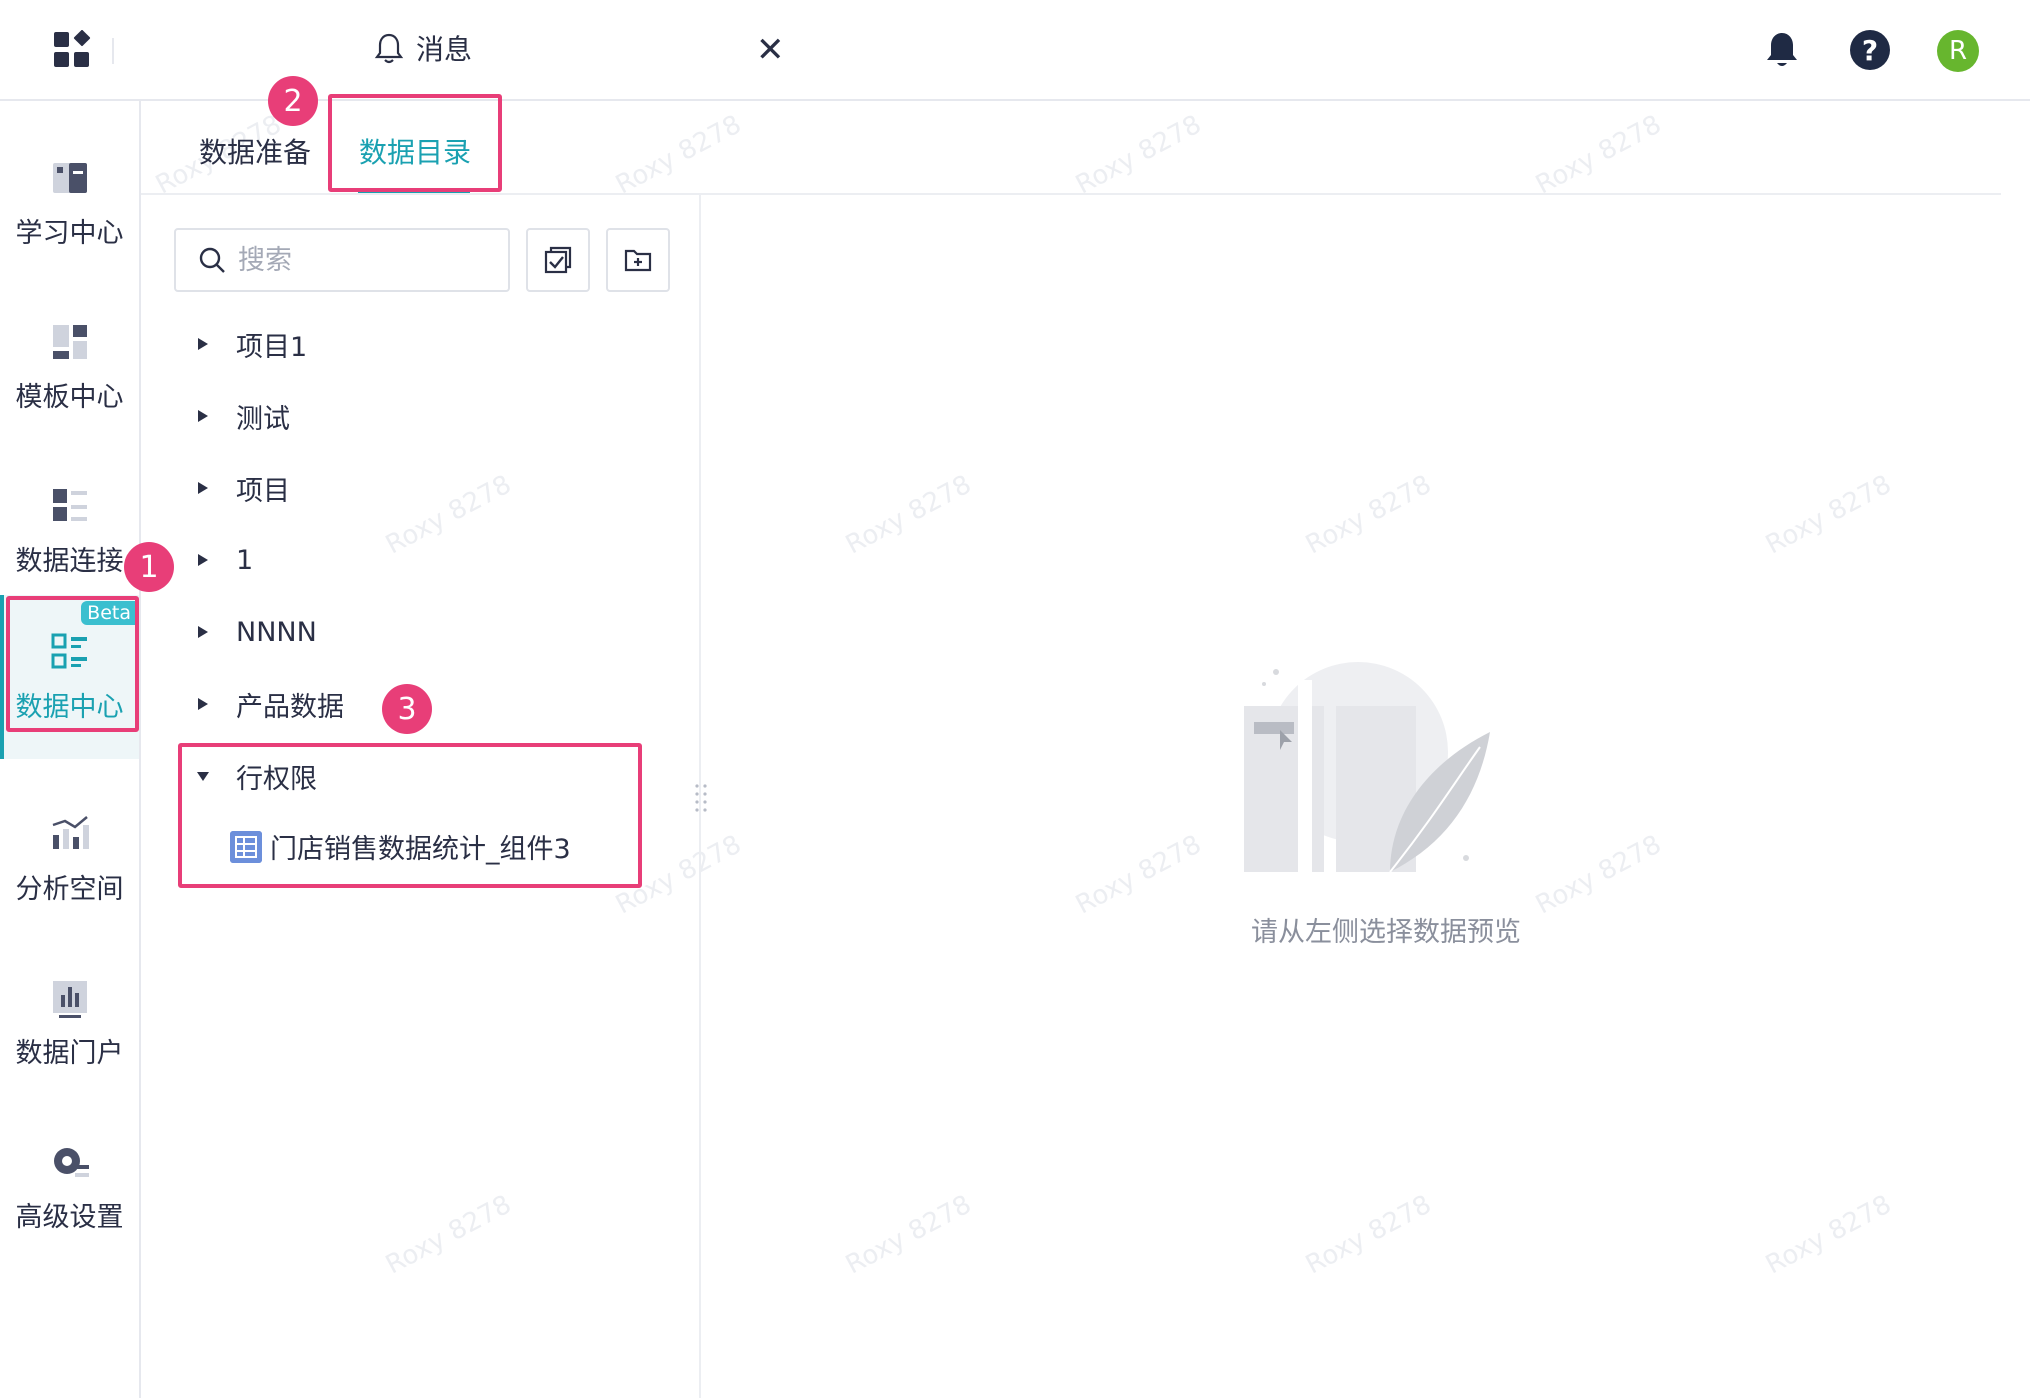  What do you see at coordinates (358, 260) in the screenshot?
I see `search-input` at bounding box center [358, 260].